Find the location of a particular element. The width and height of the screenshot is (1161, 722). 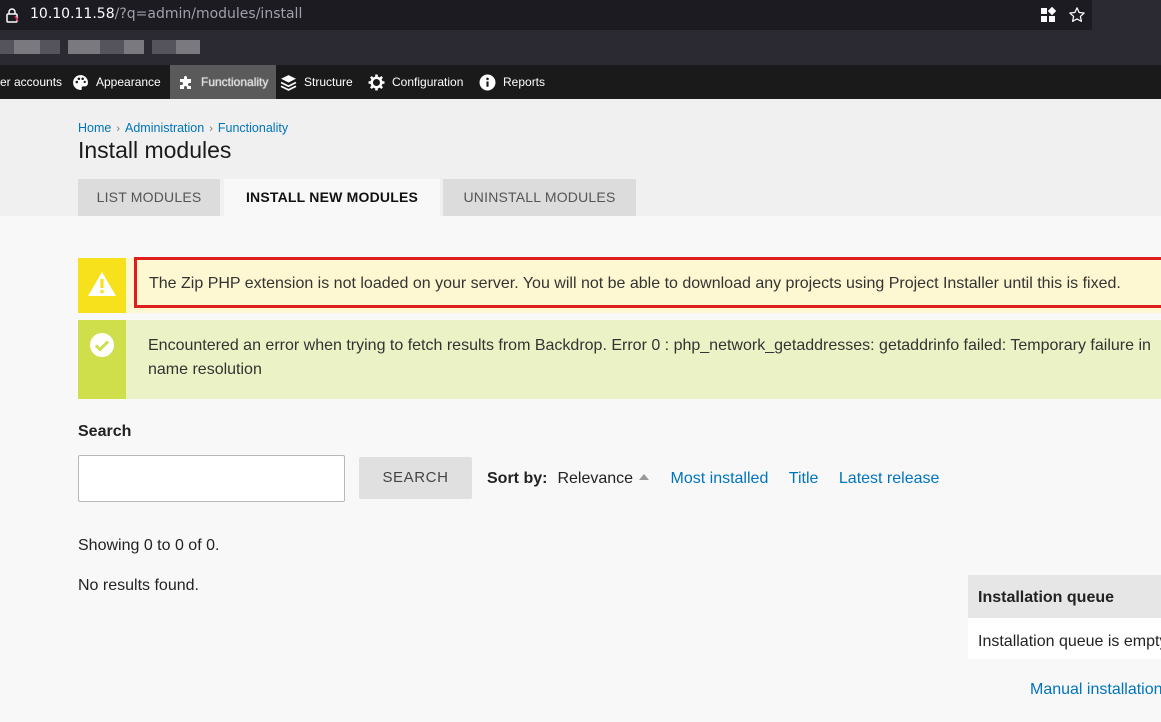

admin-menu-appearance: Appearance is located at coordinates (116, 82).